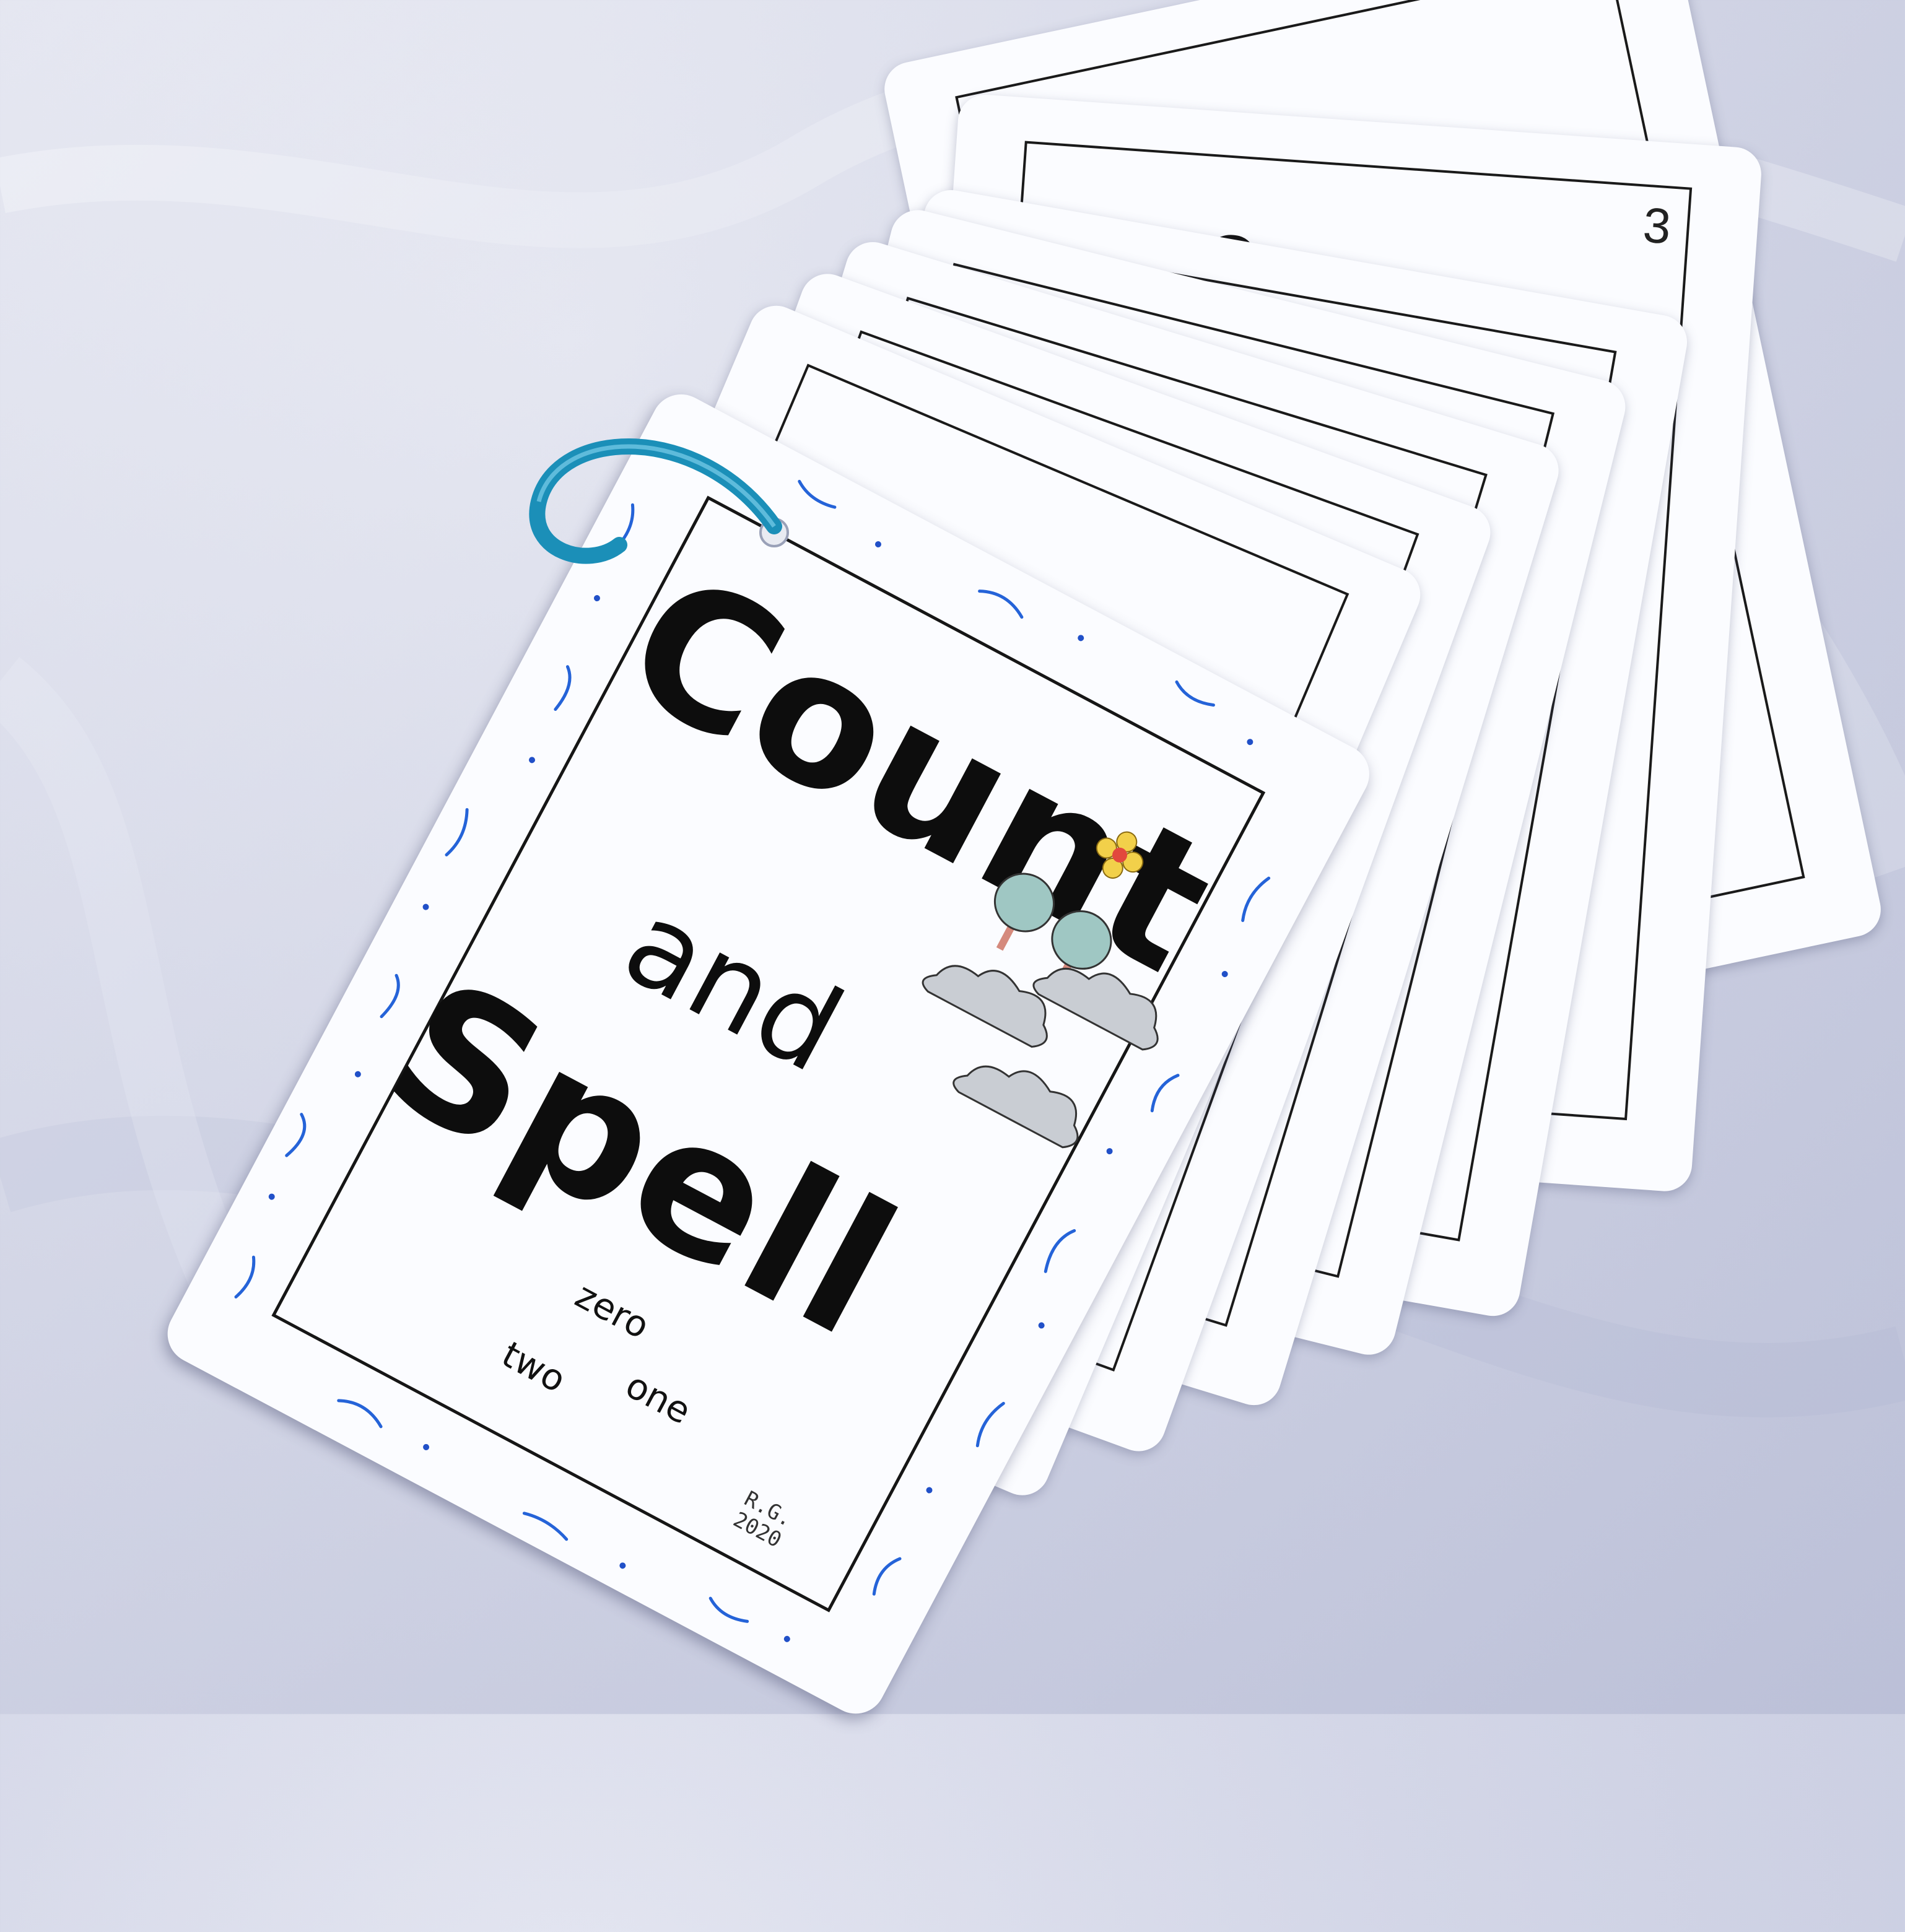 Image resolution: width=1905 pixels, height=1932 pixels. What do you see at coordinates (1024, 911) in the screenshot?
I see `tree-icon` at bounding box center [1024, 911].